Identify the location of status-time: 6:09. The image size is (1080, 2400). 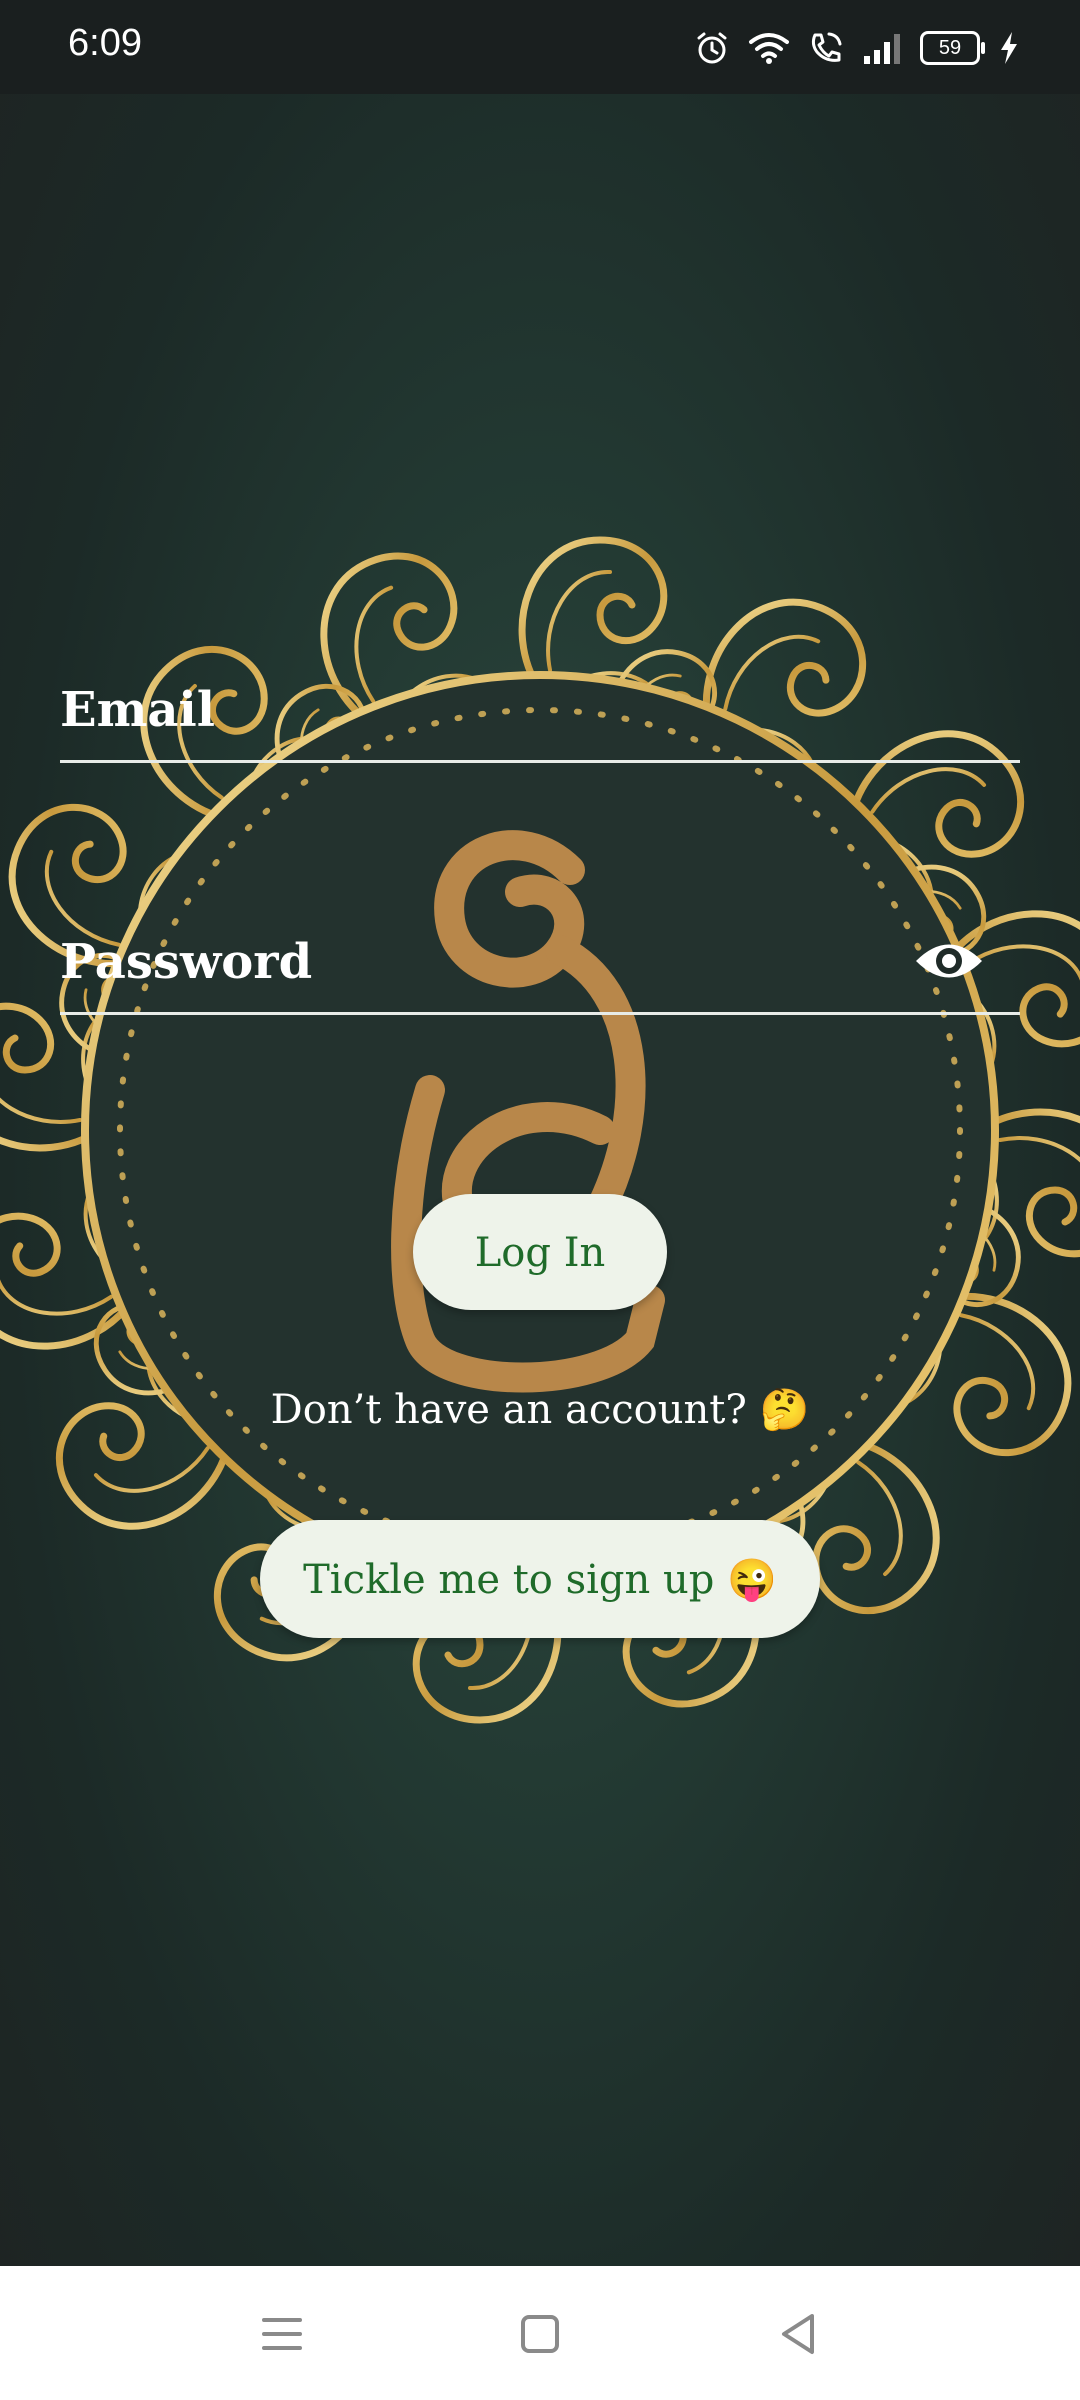
(105, 43).